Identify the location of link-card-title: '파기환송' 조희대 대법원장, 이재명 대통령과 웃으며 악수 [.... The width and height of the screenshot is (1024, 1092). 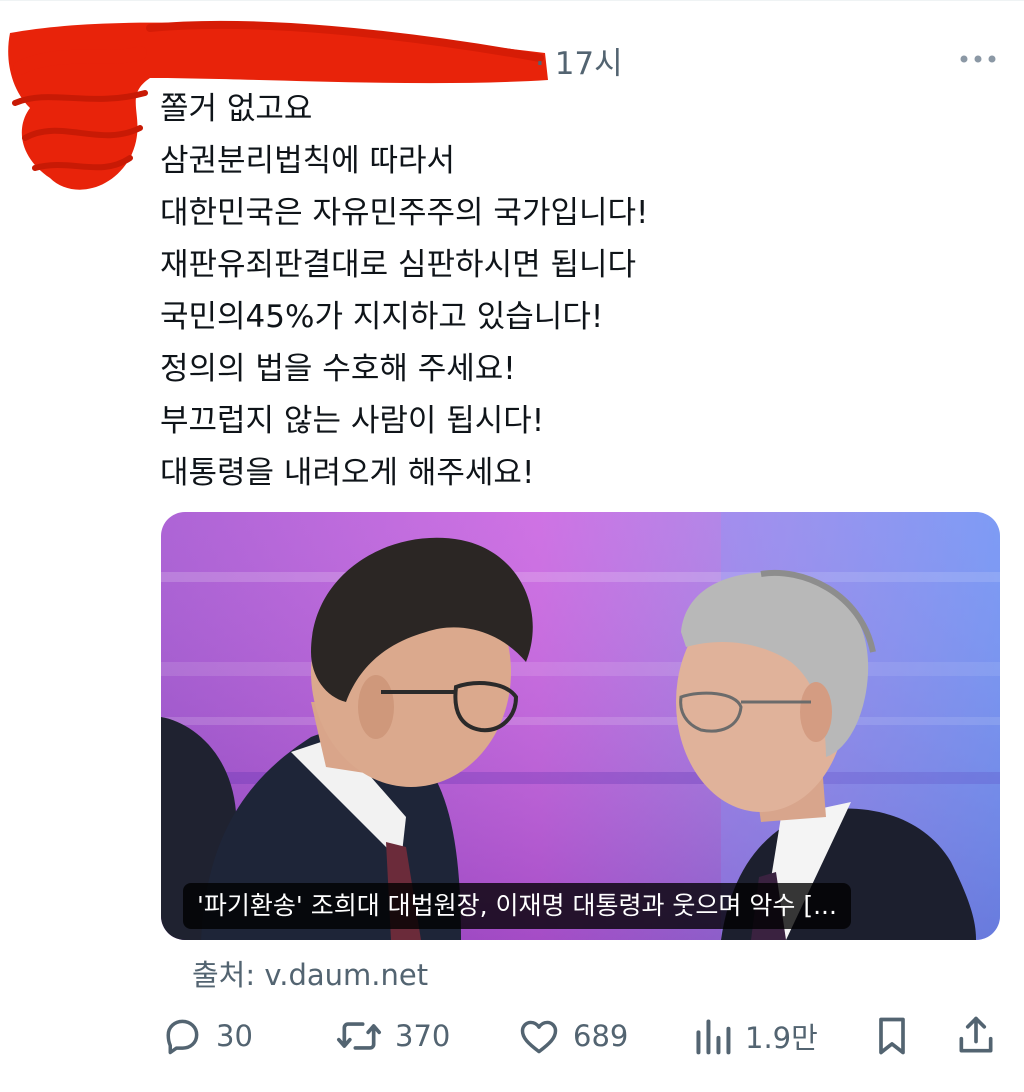
(517, 906).